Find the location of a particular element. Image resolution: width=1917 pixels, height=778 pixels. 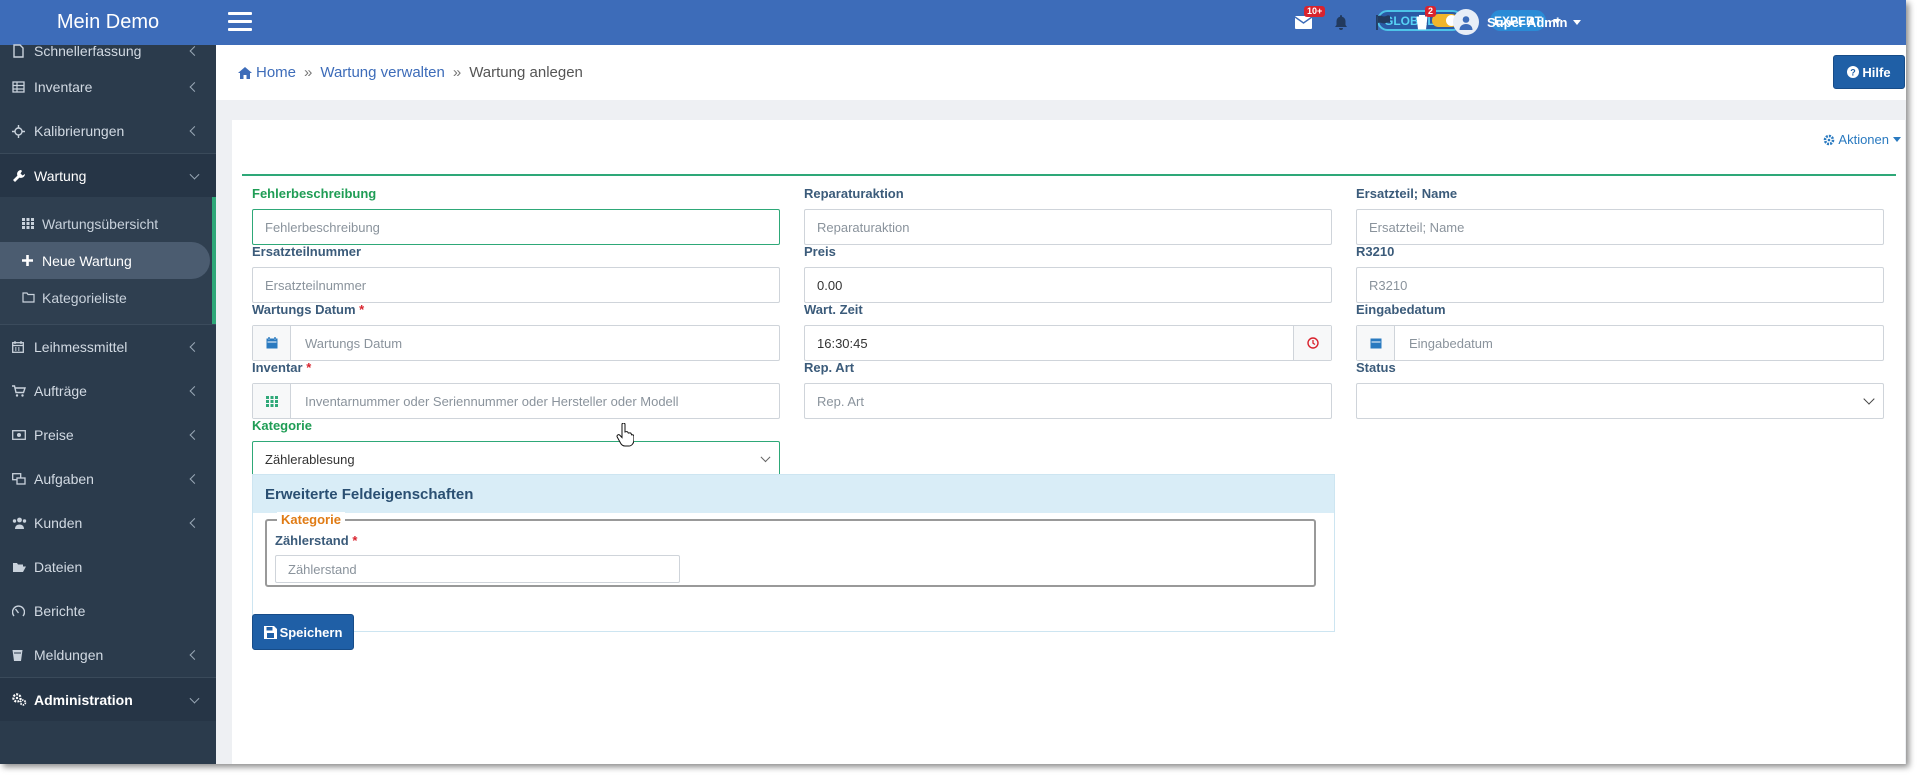

help-button: ? Hilfe is located at coordinates (1869, 72).